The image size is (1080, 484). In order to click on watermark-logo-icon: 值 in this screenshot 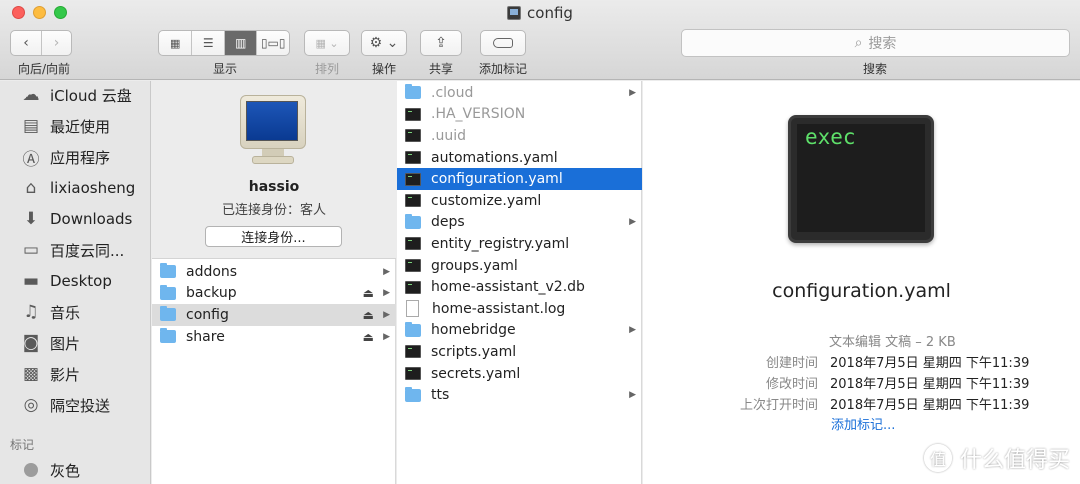, I will do `click(937, 458)`.